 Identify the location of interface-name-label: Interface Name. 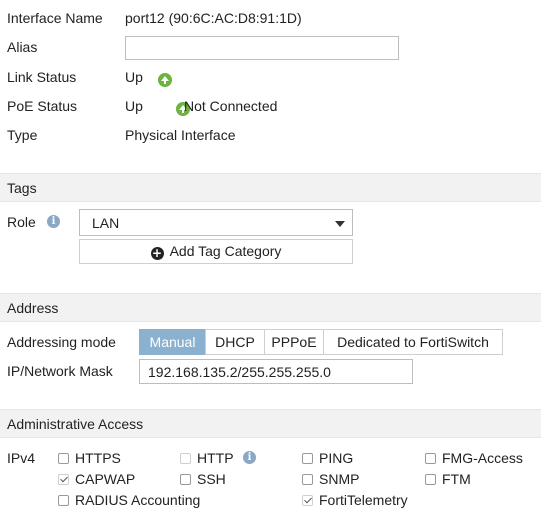
(55, 18).